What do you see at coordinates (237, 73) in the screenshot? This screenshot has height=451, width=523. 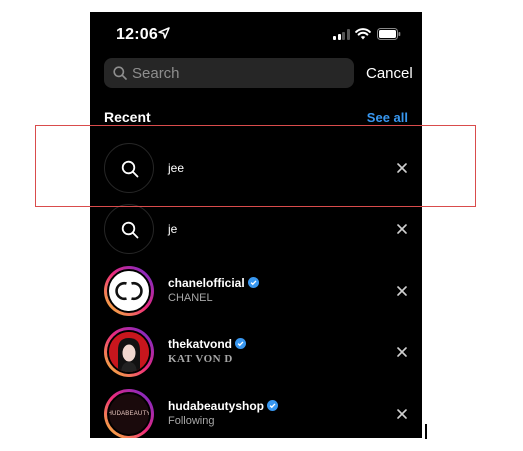 I see `search-input` at bounding box center [237, 73].